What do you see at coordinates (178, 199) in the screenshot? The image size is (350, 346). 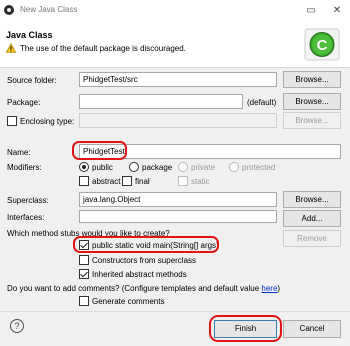 I see `superclass-input: java.lang.Object` at bounding box center [178, 199].